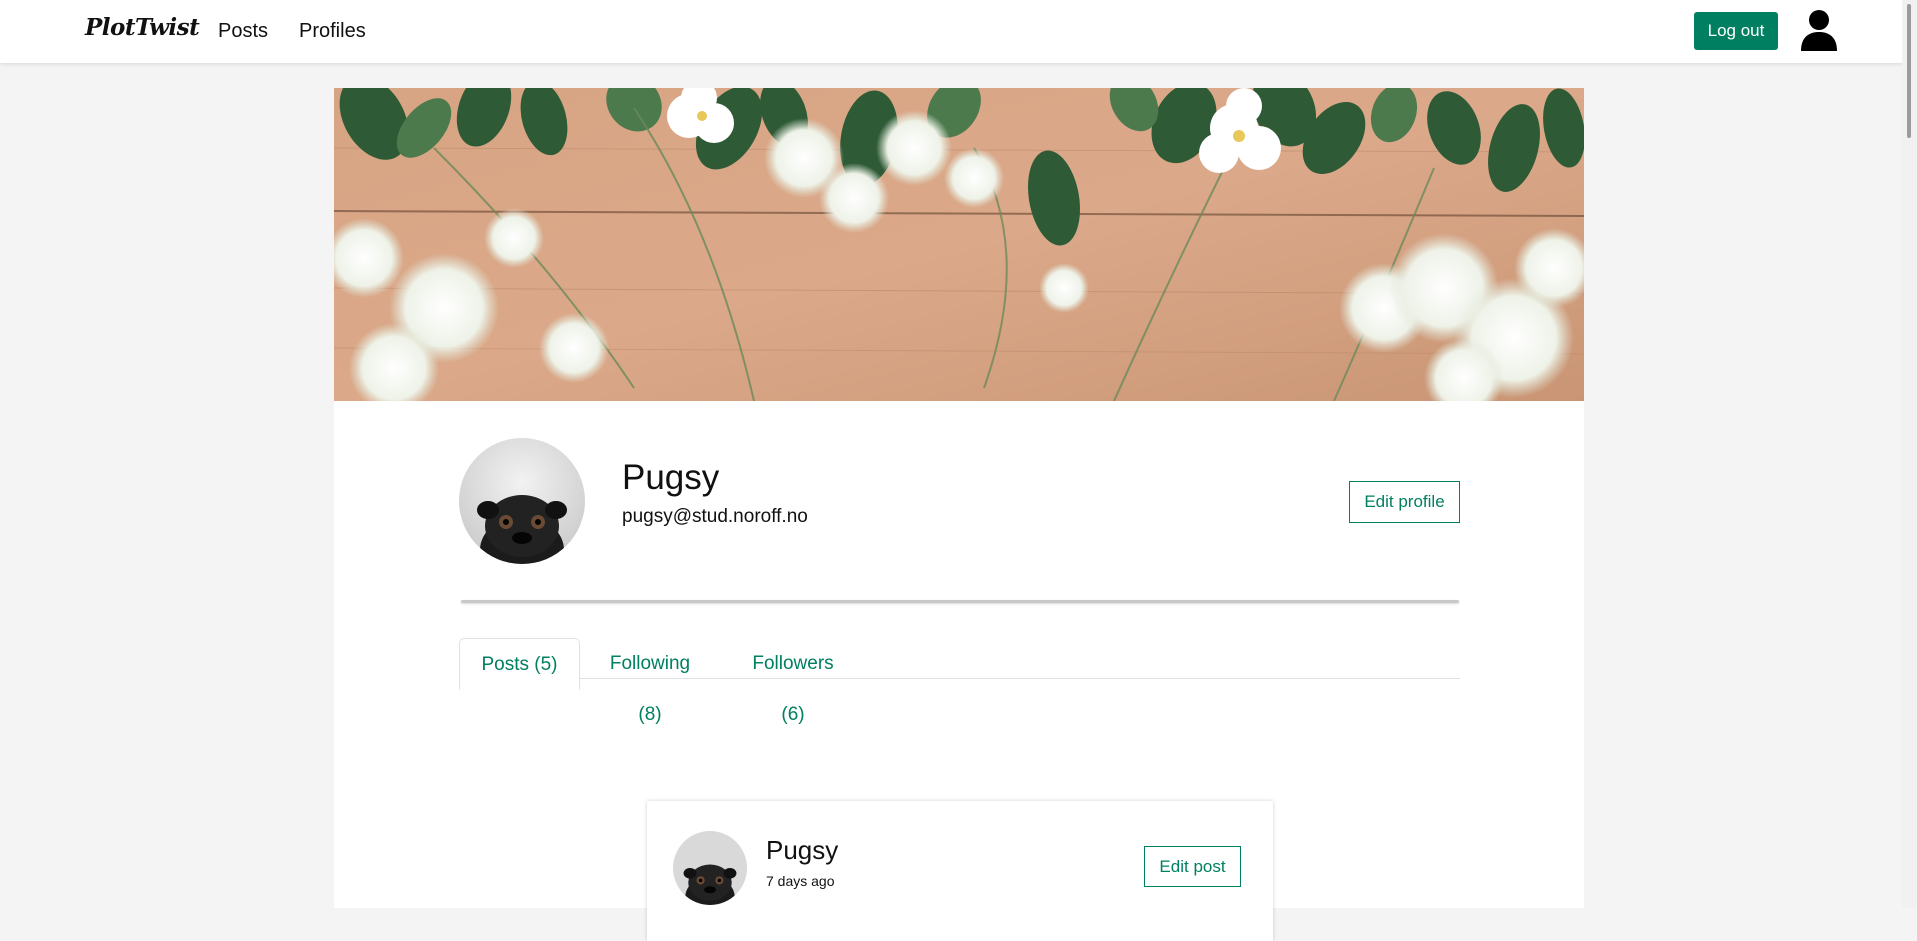 Image resolution: width=1917 pixels, height=941 pixels. Describe the element at coordinates (243, 31) in the screenshot. I see `nav-link-posts: Posts` at that location.